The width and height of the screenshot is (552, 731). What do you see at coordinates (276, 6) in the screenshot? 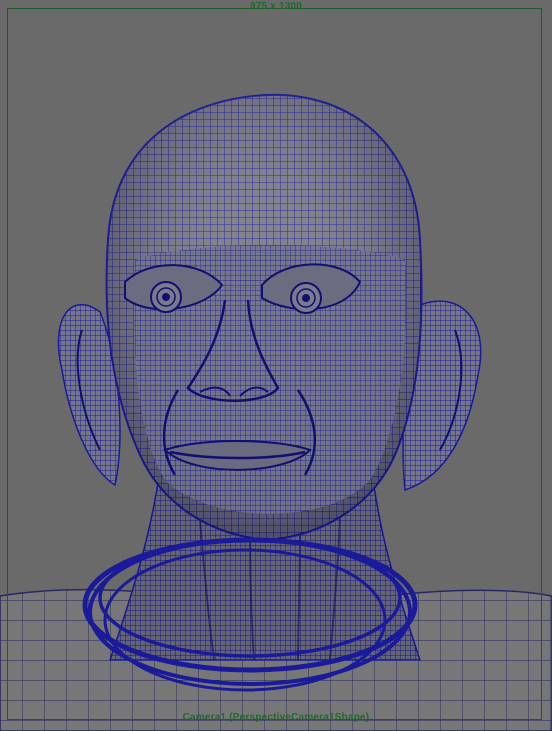
I see `resolution-gate-label: 975 x 1300` at bounding box center [276, 6].